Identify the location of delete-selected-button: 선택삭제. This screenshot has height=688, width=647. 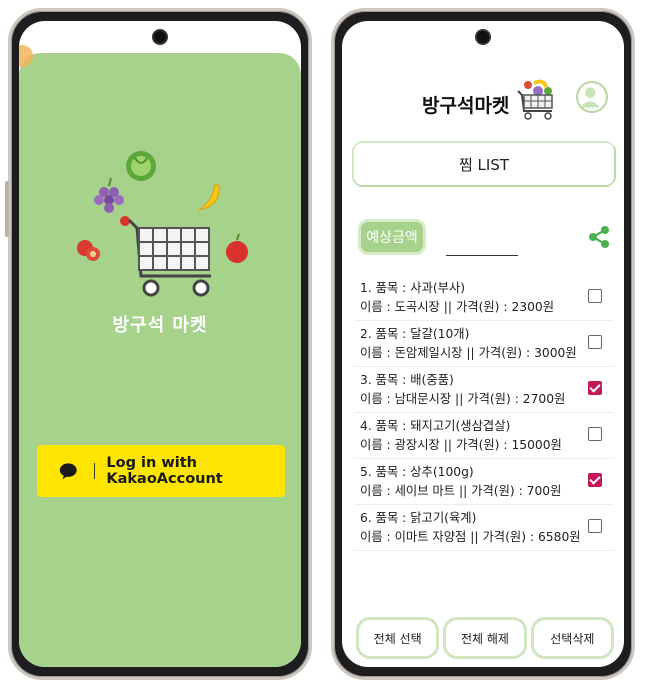
(572, 638).